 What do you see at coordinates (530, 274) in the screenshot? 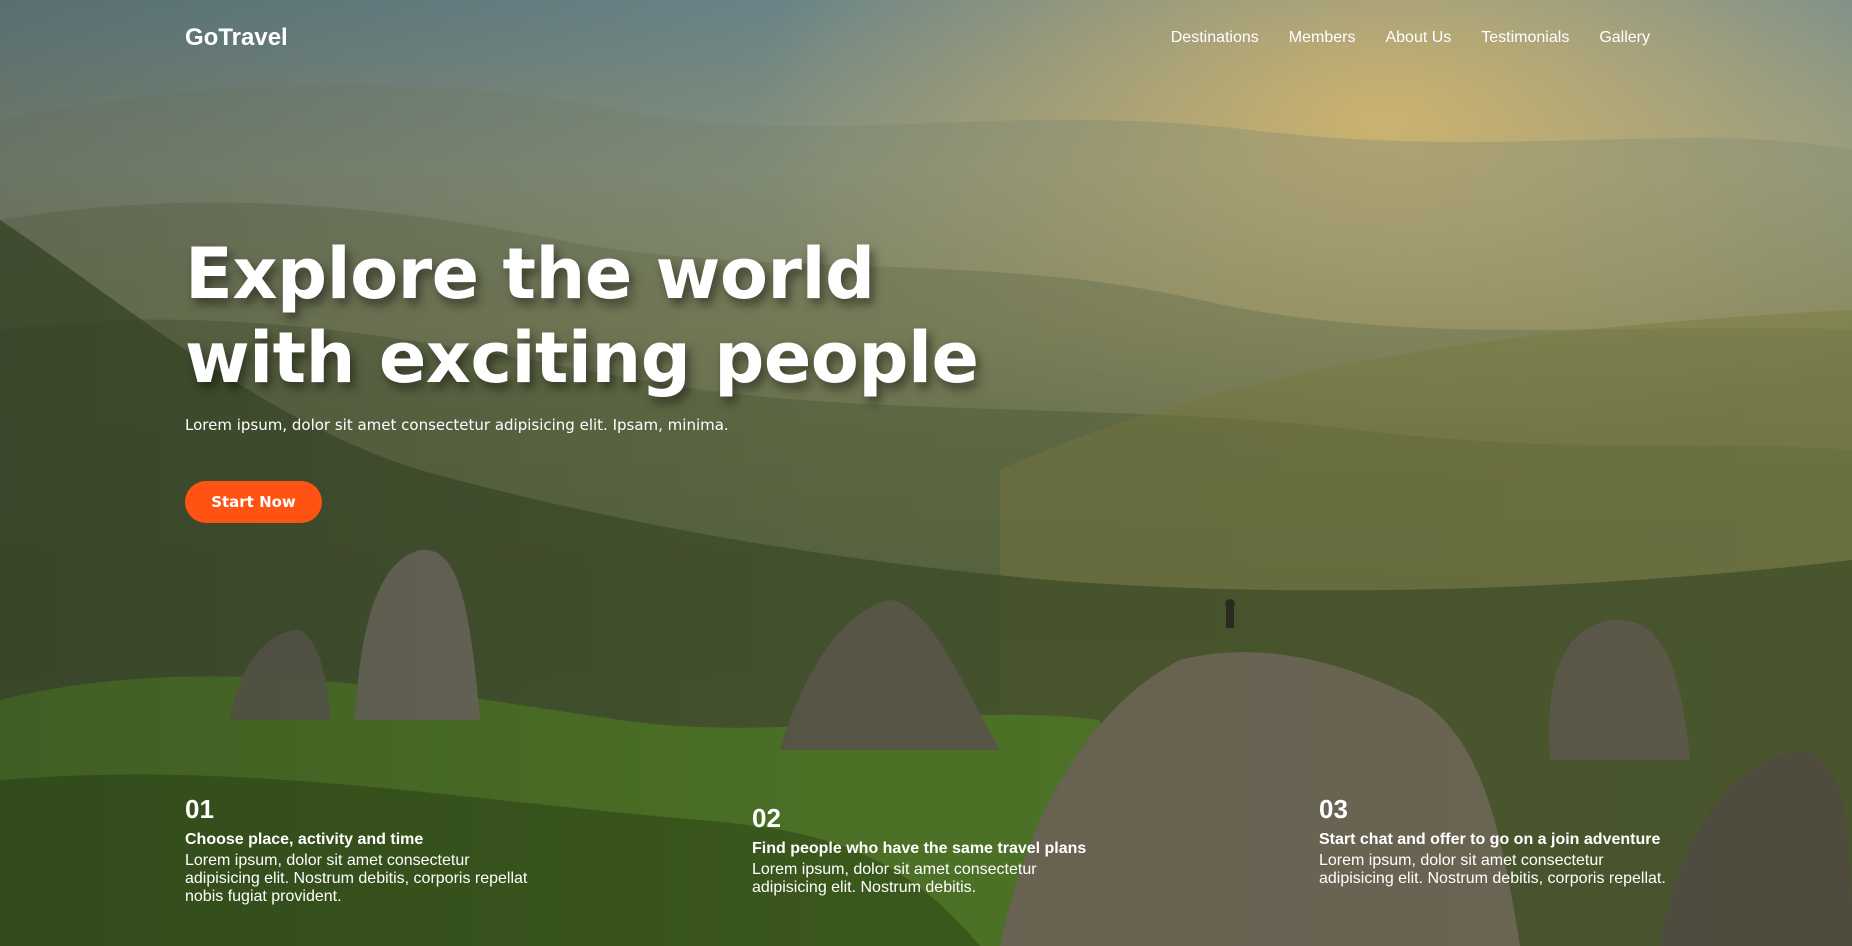
I see `hero-headline-line1: Explore the world` at bounding box center [530, 274].